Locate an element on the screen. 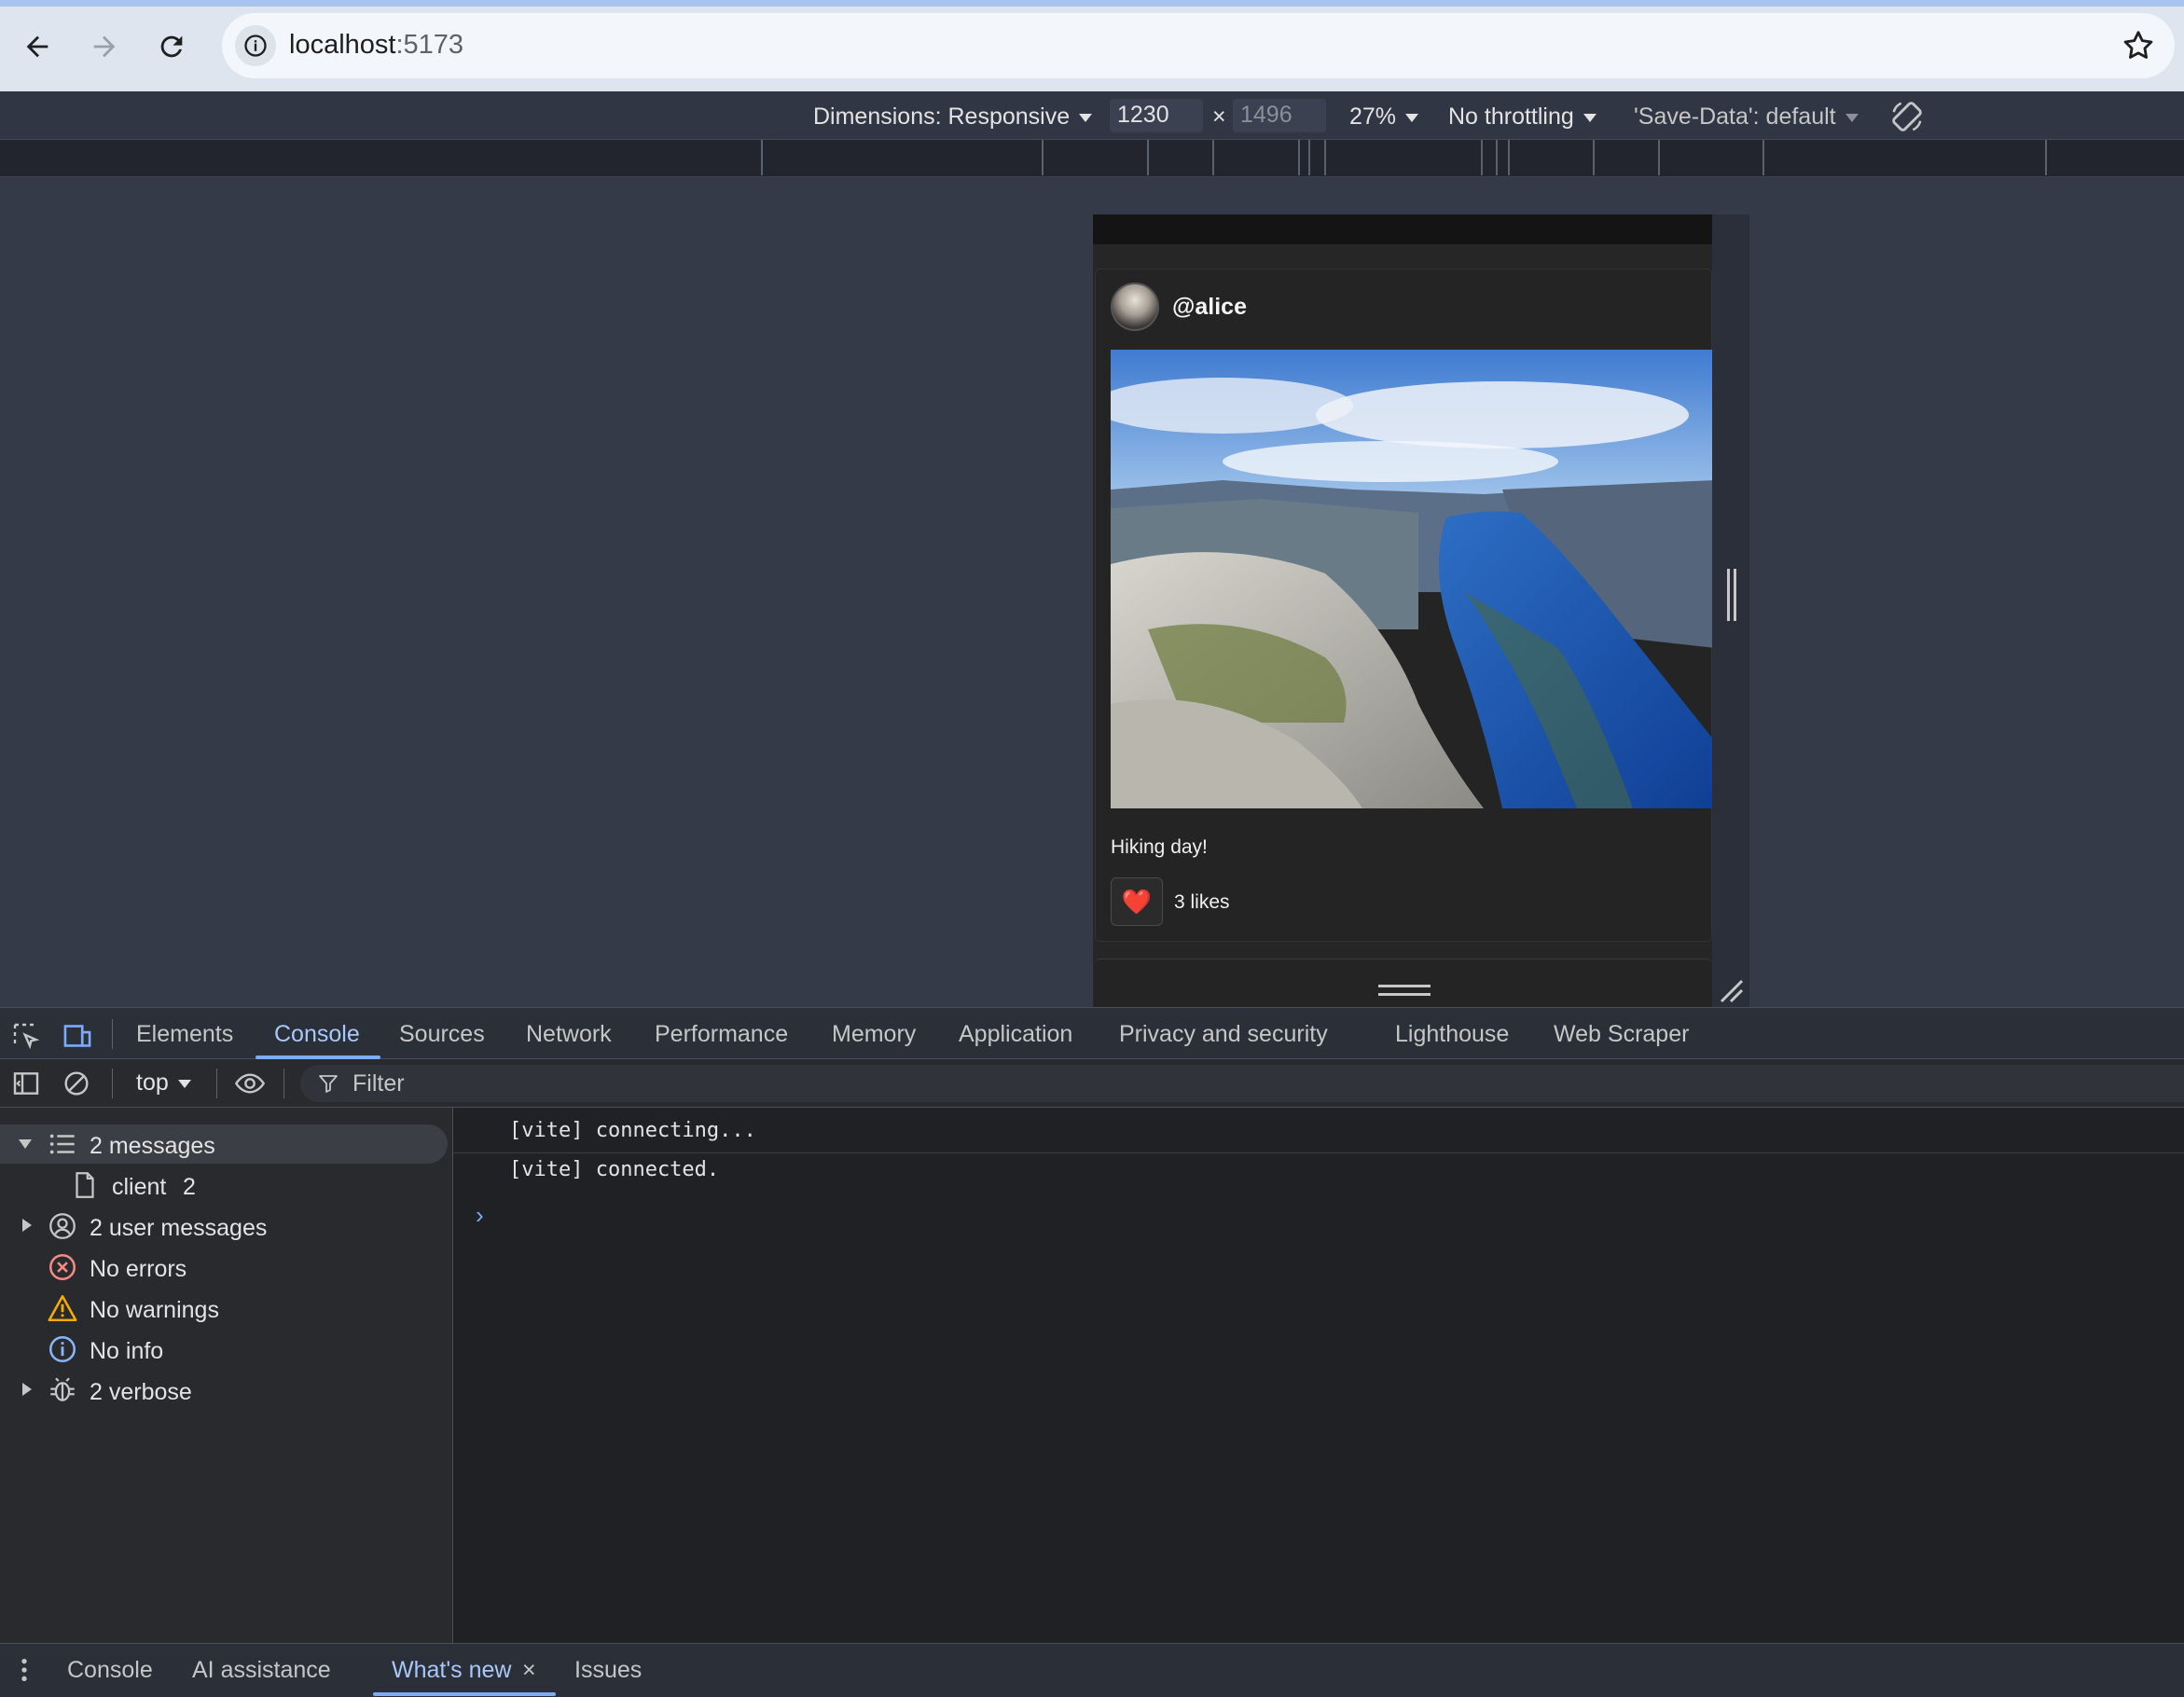 Image resolution: width=2184 pixels, height=1697 pixels. post-username: @alice is located at coordinates (1209, 307).